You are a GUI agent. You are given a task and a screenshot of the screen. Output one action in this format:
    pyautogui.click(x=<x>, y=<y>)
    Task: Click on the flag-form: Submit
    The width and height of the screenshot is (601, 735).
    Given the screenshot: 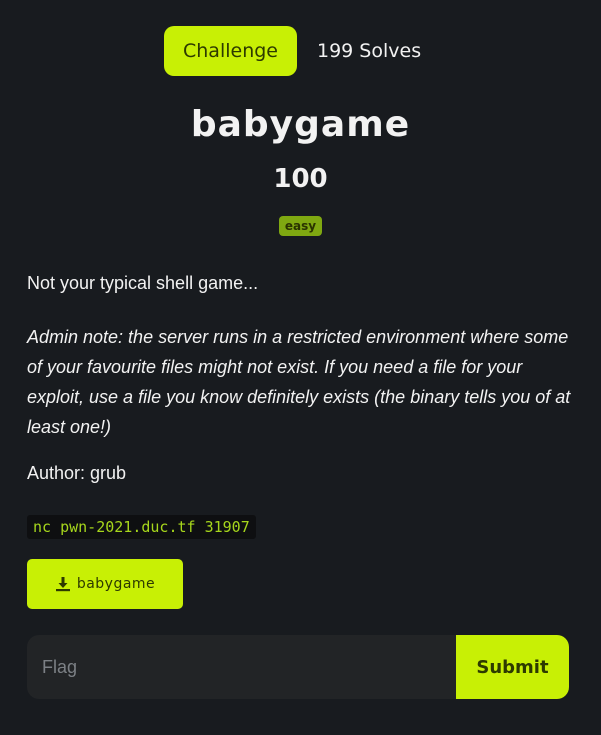 What is the action you would take?
    pyautogui.click(x=298, y=667)
    